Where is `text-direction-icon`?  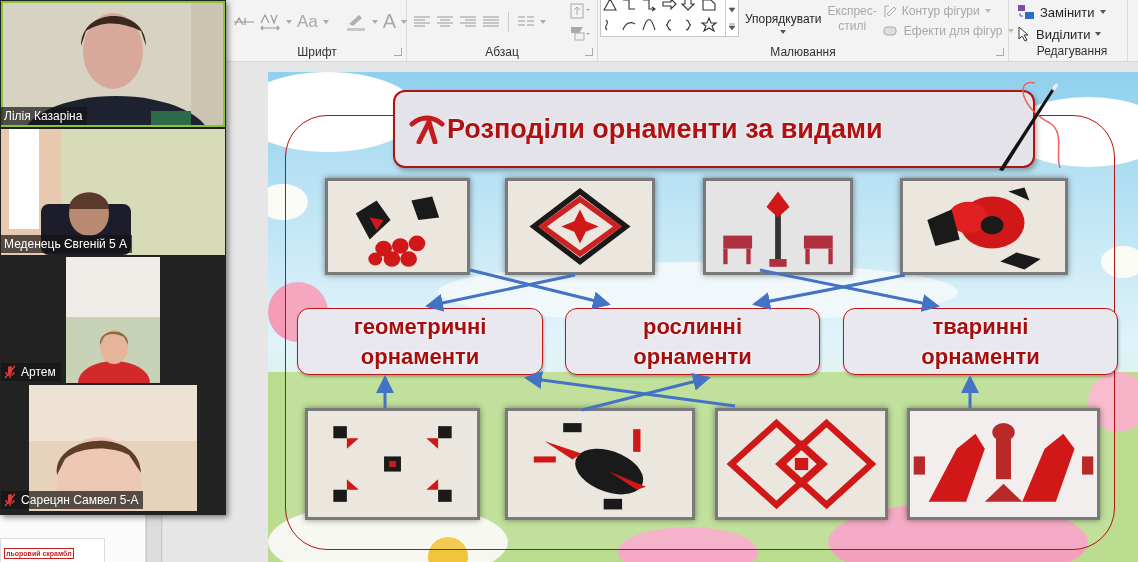
text-direction-icon is located at coordinates (580, 10).